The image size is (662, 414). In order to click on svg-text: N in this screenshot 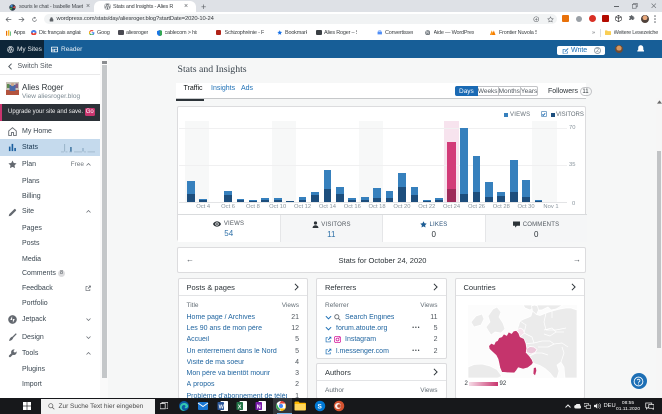, I will do `click(259, 407)`.